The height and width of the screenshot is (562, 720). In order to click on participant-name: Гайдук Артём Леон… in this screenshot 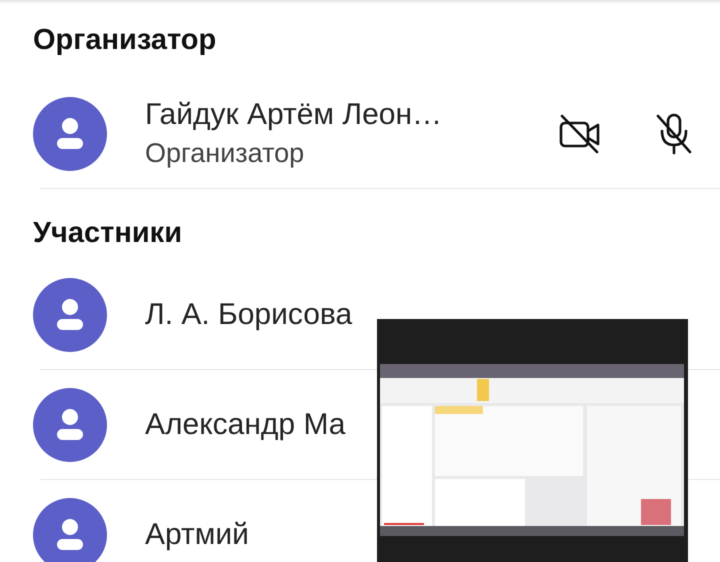, I will do `click(293, 115)`.